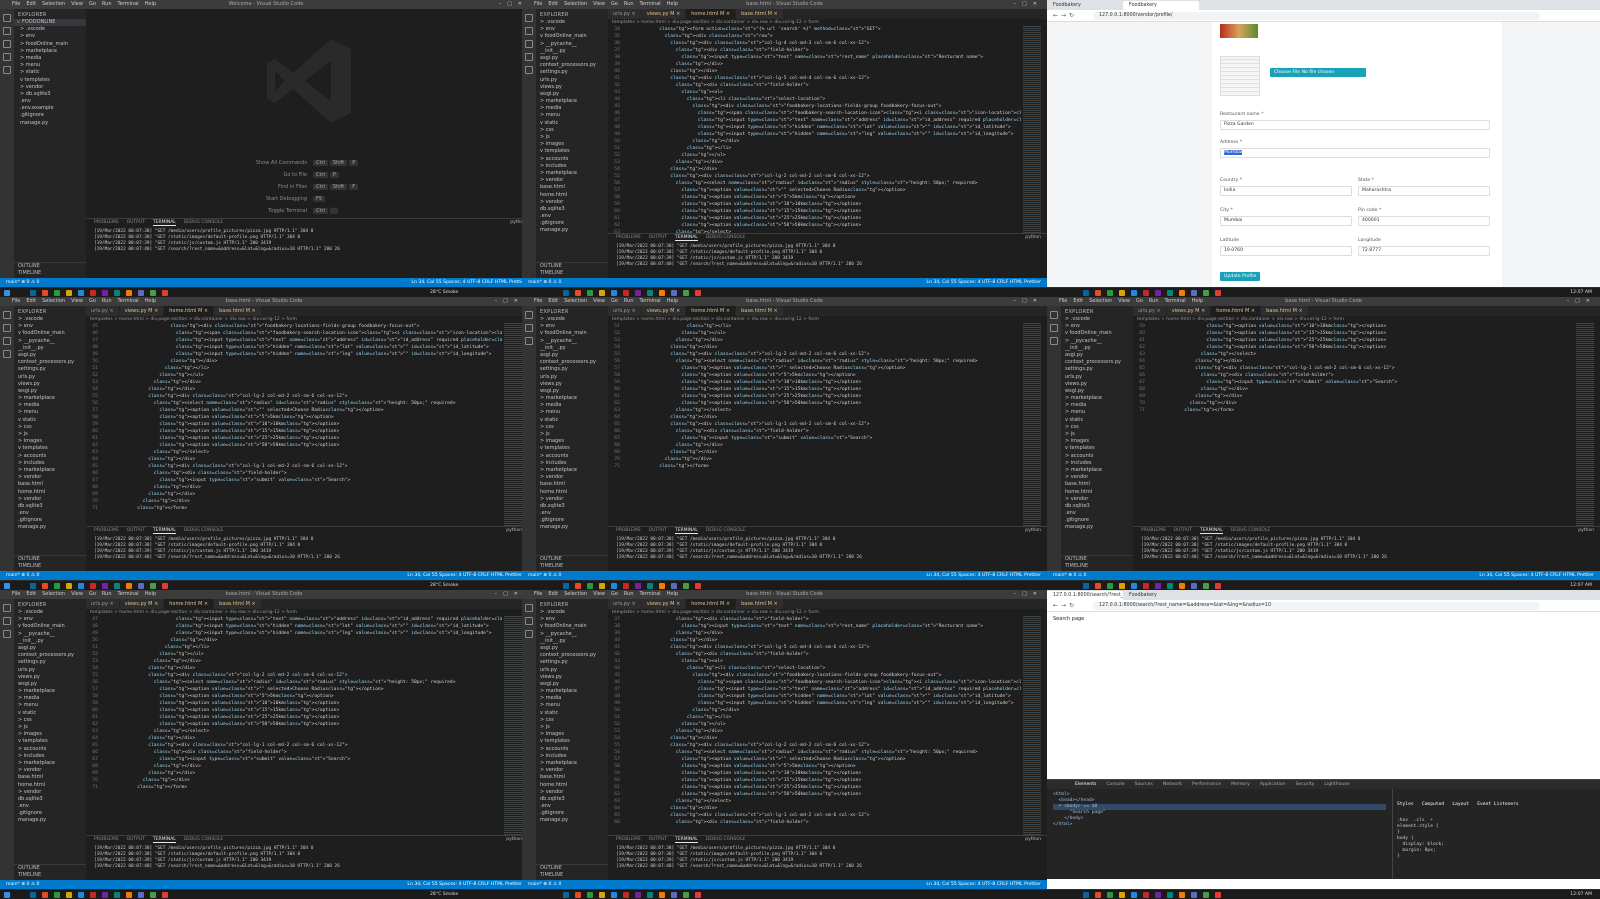 This screenshot has height=899, width=1600. I want to click on file-tree-item: context_processors.py, so click(50, 362).